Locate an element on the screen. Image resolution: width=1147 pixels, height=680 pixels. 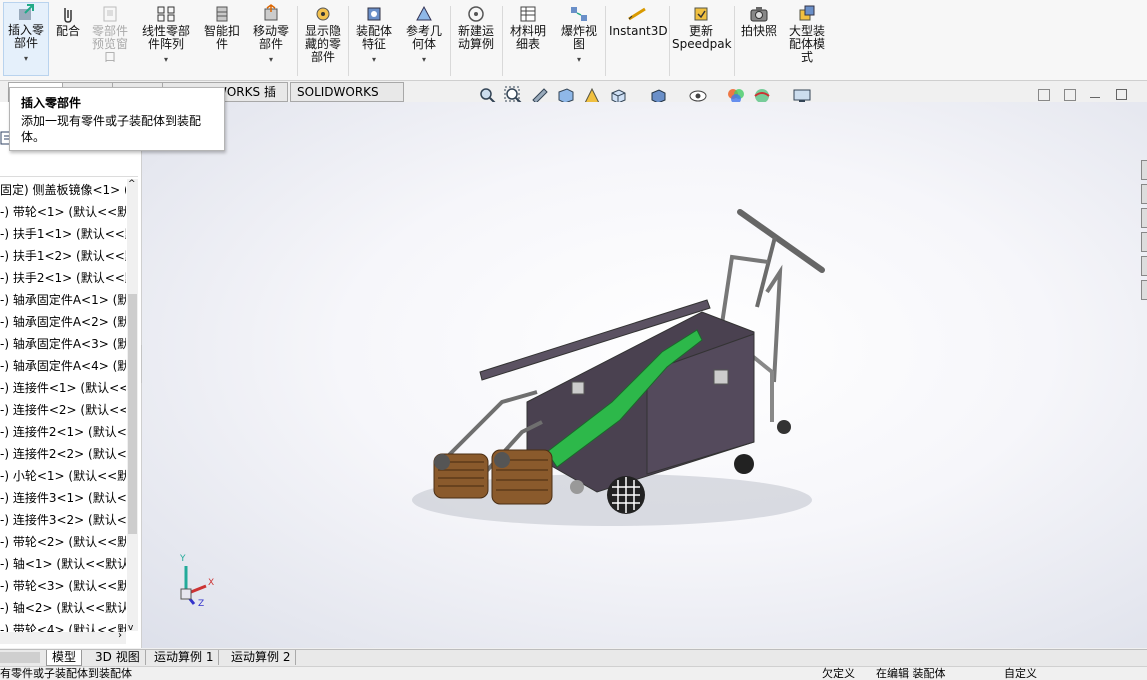
tree-horizontal-scrollbar: › is located at coordinates (63, 637).